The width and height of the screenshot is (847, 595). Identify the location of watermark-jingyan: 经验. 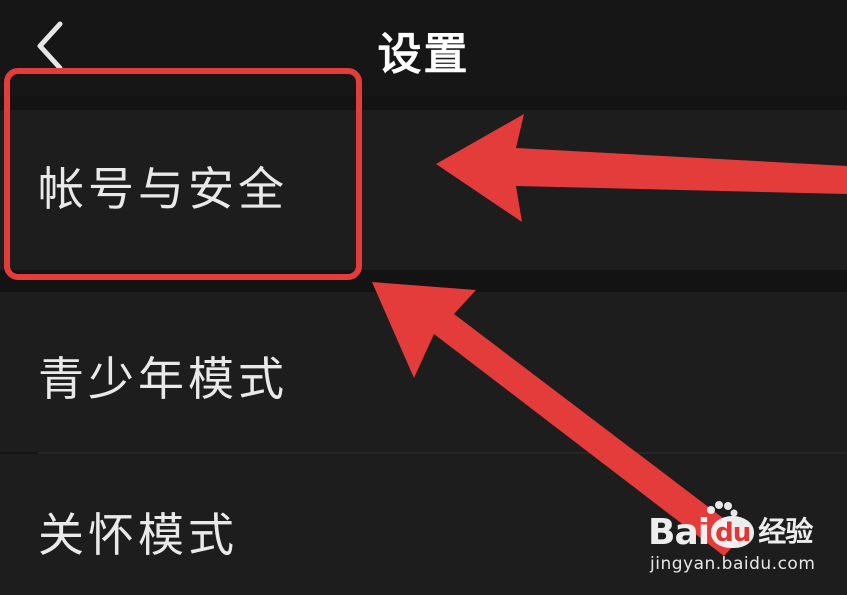
(785, 531).